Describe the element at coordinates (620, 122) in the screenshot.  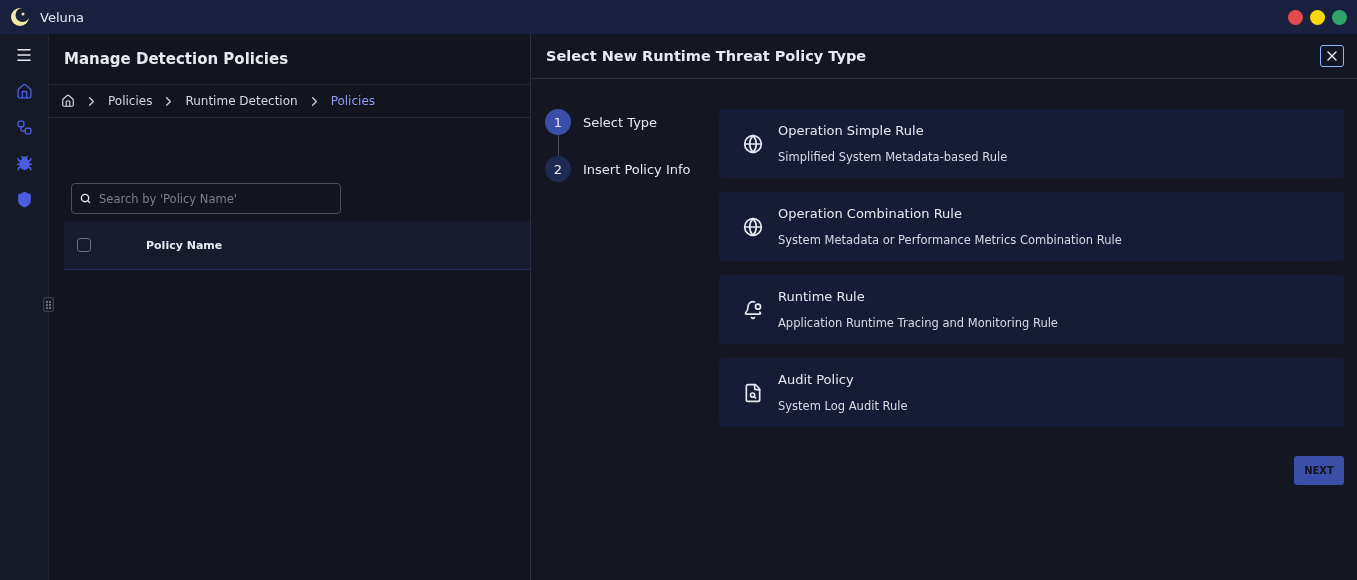
I see `step-label: Select Type` at that location.